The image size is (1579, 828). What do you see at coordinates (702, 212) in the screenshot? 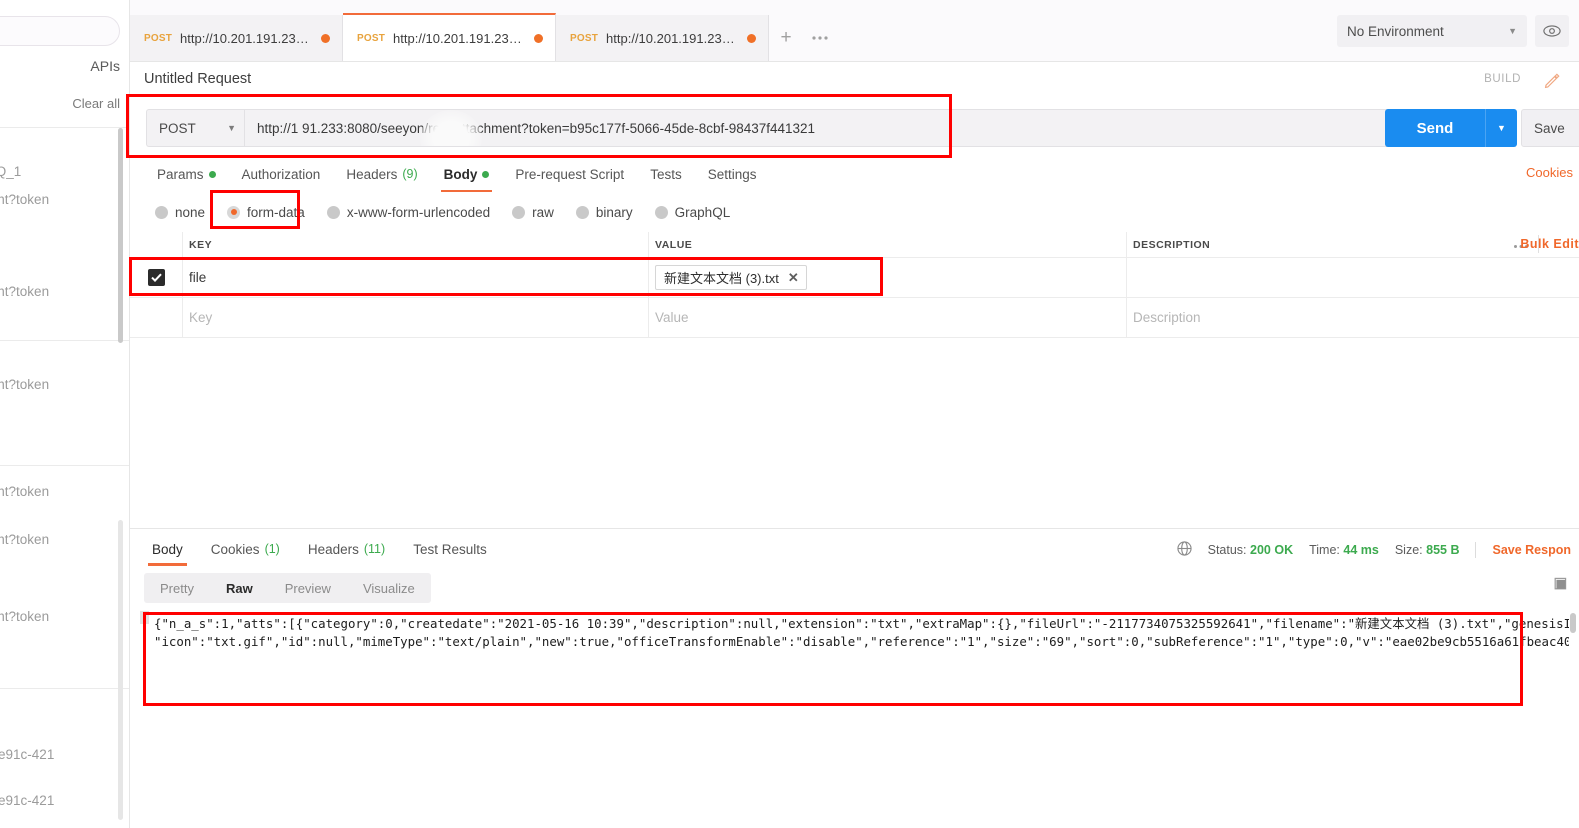
I see `body-type-label: GraphQL` at bounding box center [702, 212].